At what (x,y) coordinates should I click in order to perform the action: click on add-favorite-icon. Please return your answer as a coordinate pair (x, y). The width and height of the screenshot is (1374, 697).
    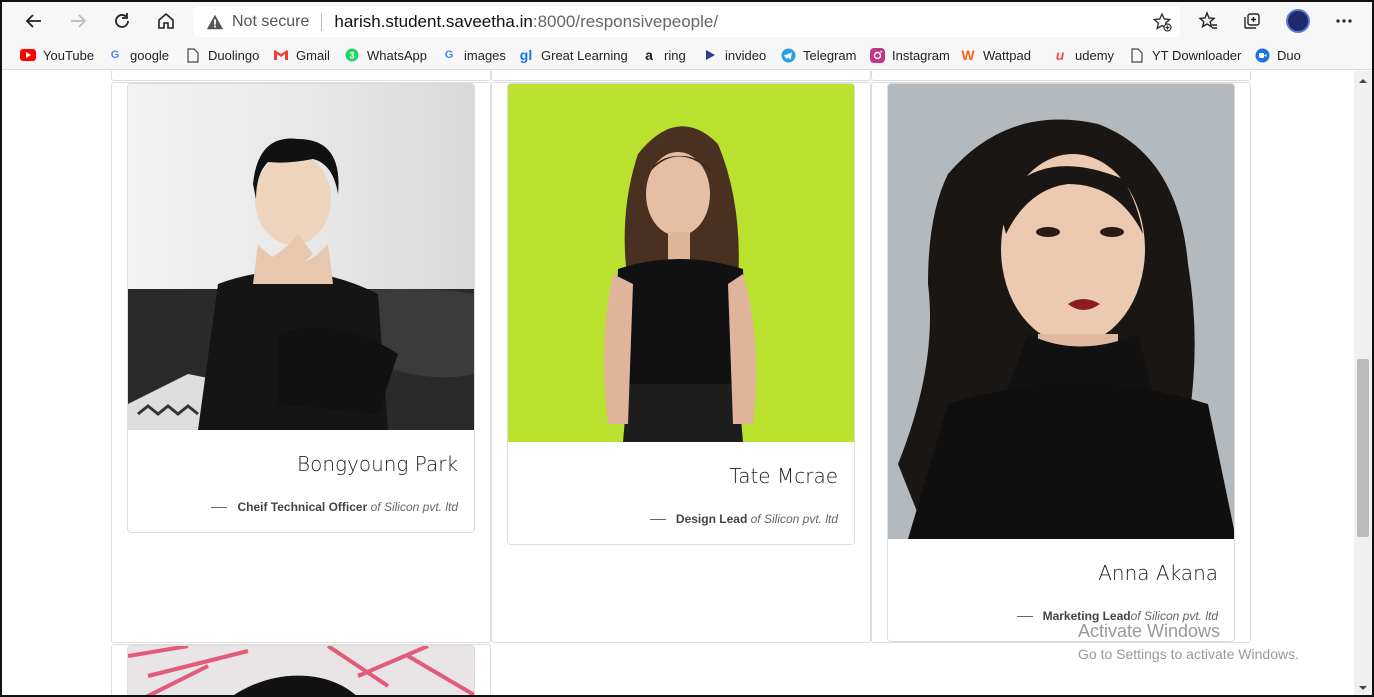
    Looking at the image, I should click on (1162, 22).